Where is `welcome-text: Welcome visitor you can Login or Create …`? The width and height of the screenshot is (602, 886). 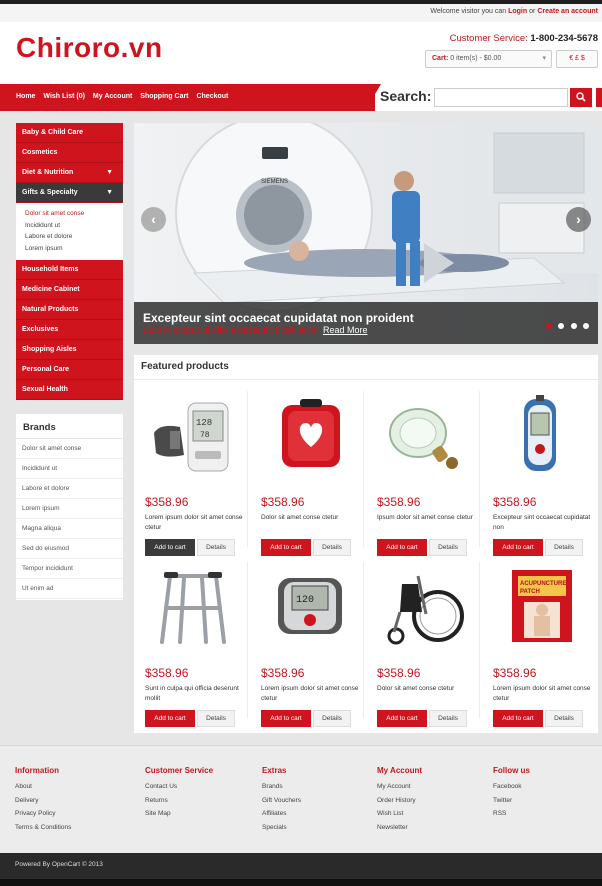 welcome-text: Welcome visitor you can Login or Create … is located at coordinates (514, 11).